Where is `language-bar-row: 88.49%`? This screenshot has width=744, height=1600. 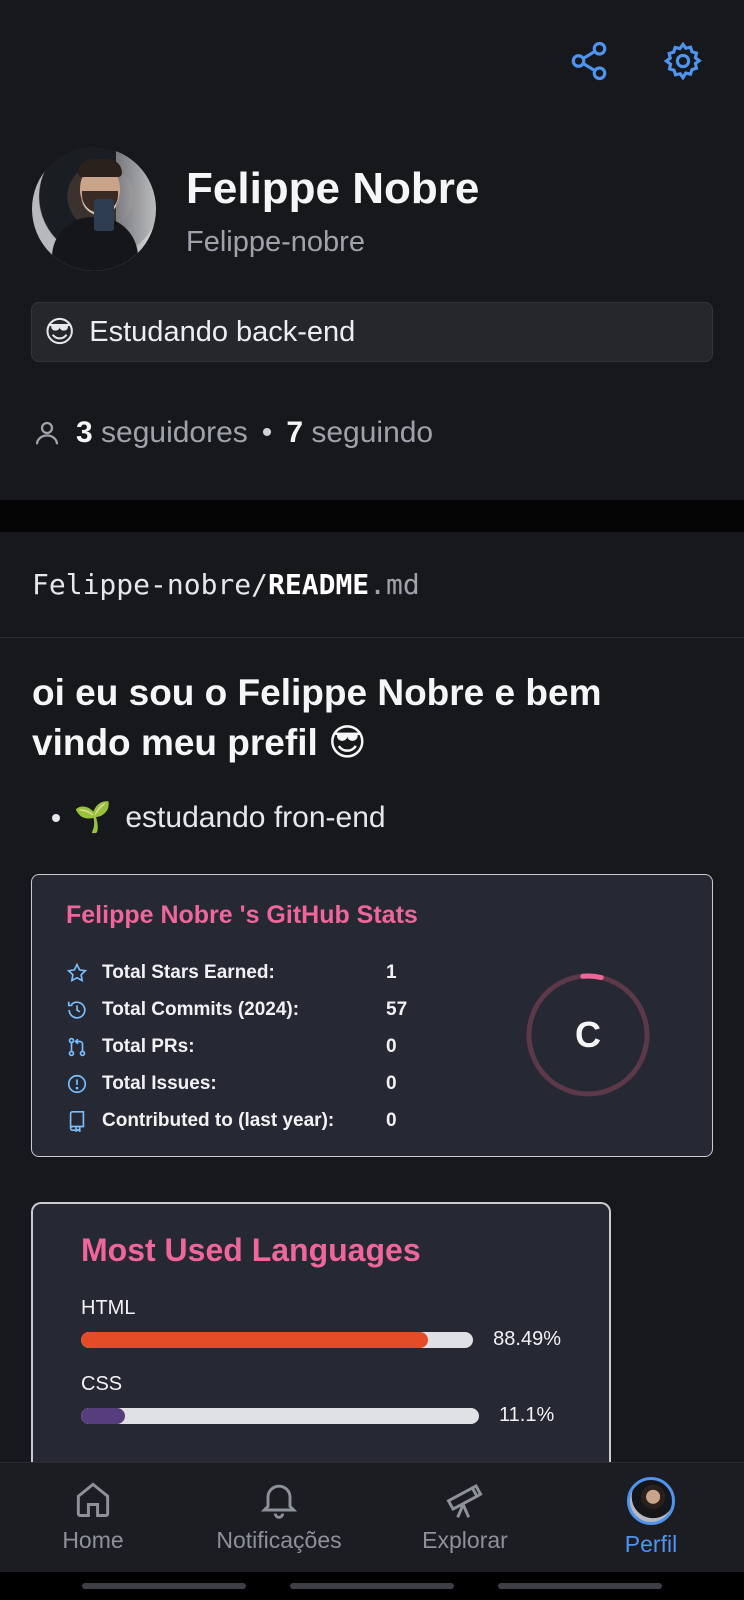 language-bar-row: 88.49% is located at coordinates (321, 1339).